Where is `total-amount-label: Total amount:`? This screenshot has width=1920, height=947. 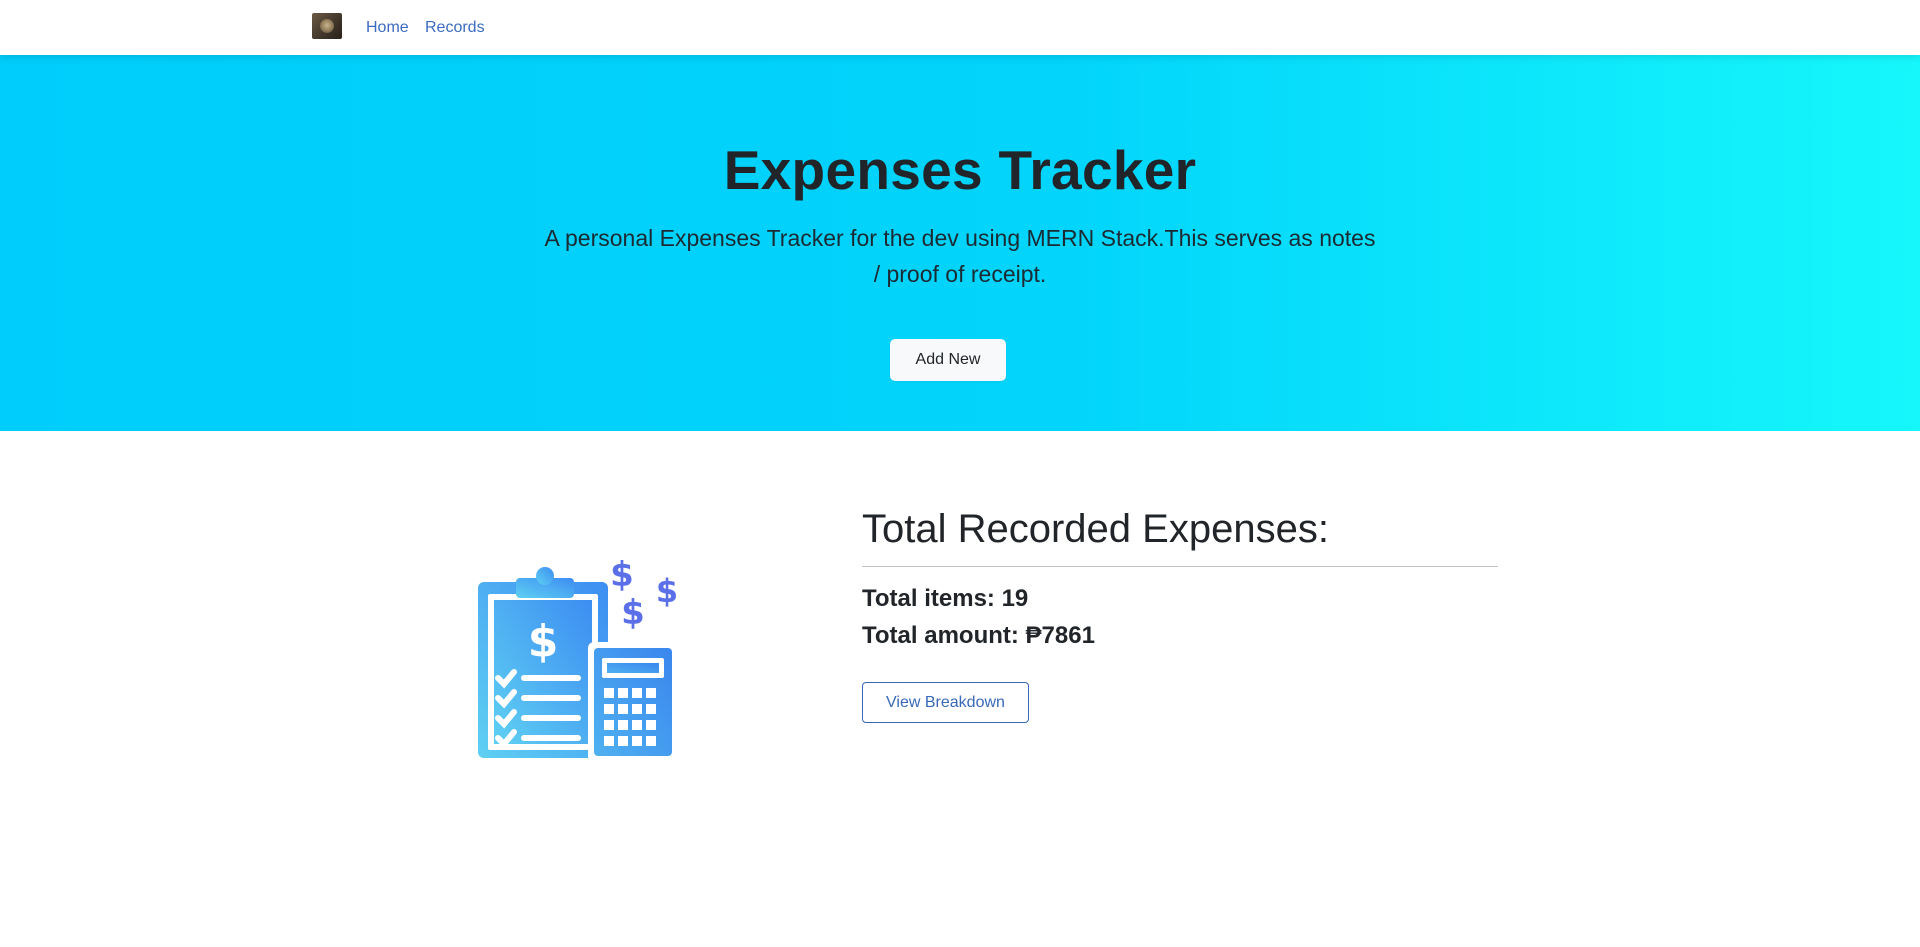 total-amount-label: Total amount: is located at coordinates (940, 635).